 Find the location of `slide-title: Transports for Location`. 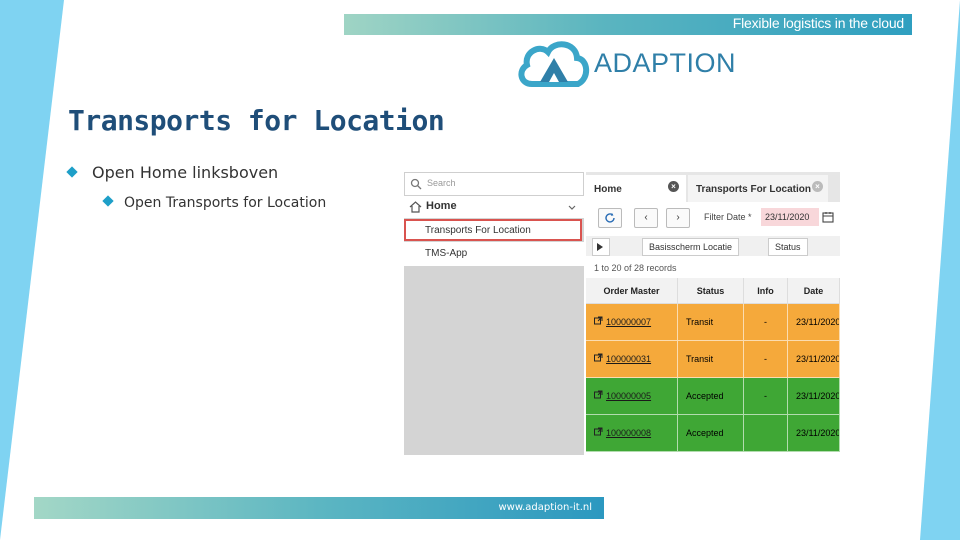

slide-title: Transports for Location is located at coordinates (256, 120).